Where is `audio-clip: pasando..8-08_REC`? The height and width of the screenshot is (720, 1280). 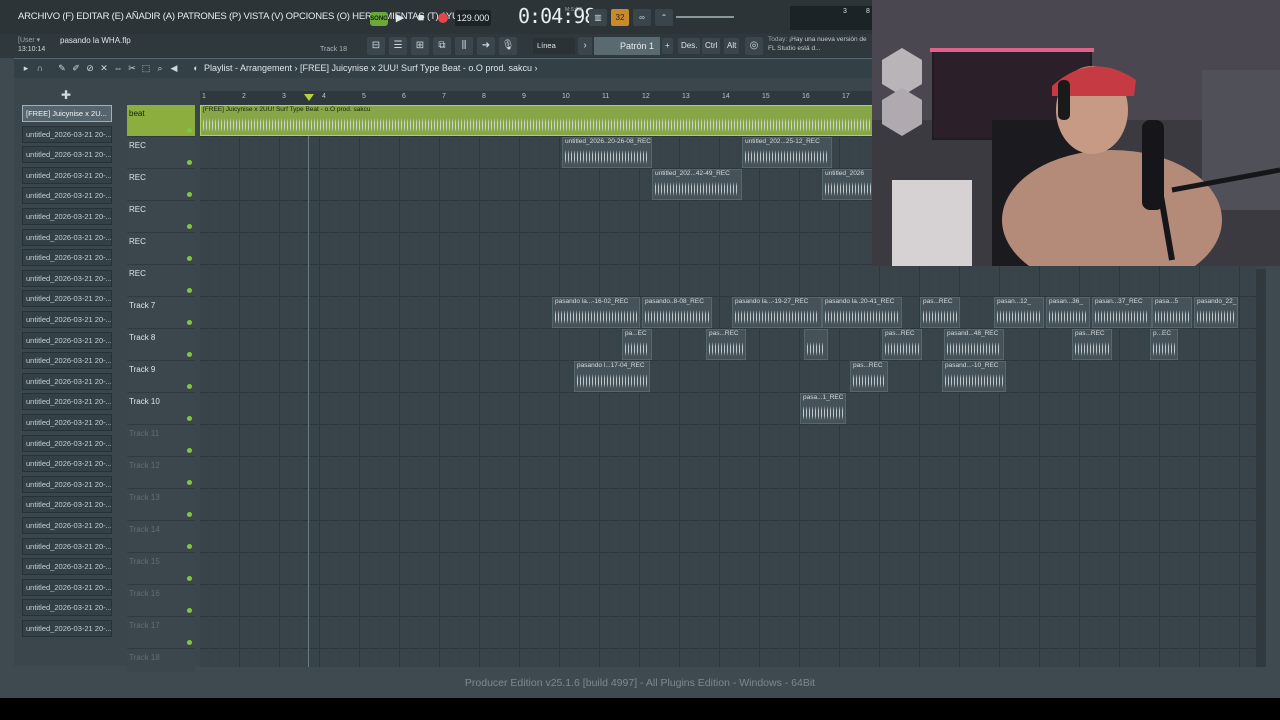 audio-clip: pasando..8-08_REC is located at coordinates (677, 312).